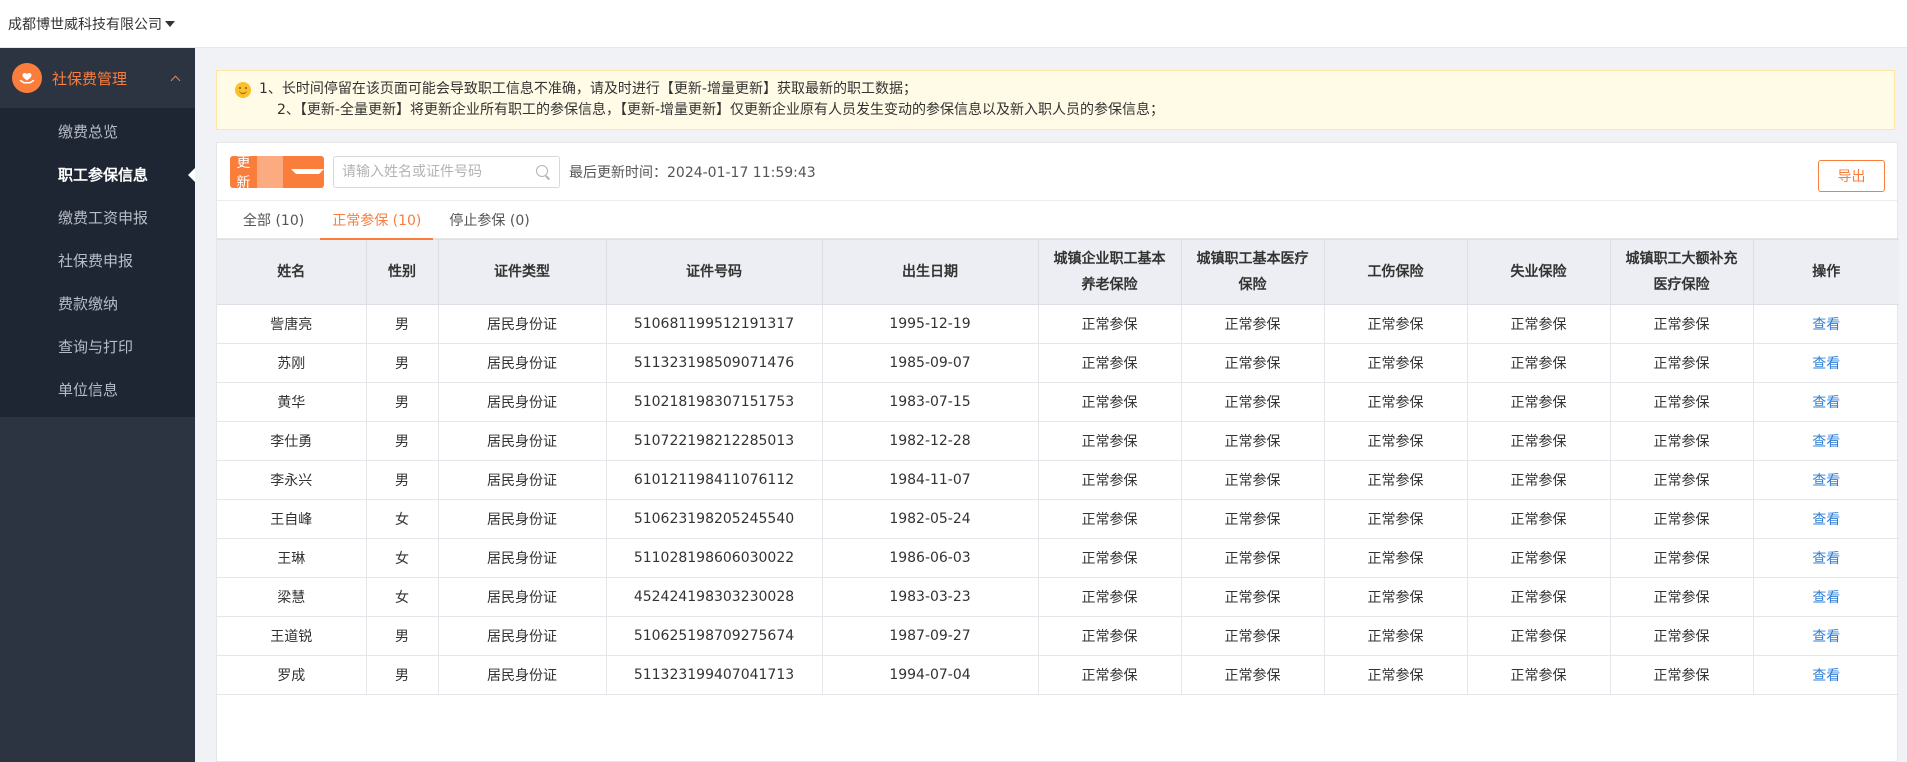  I want to click on cell-id-number: 510681199512191317, so click(714, 324).